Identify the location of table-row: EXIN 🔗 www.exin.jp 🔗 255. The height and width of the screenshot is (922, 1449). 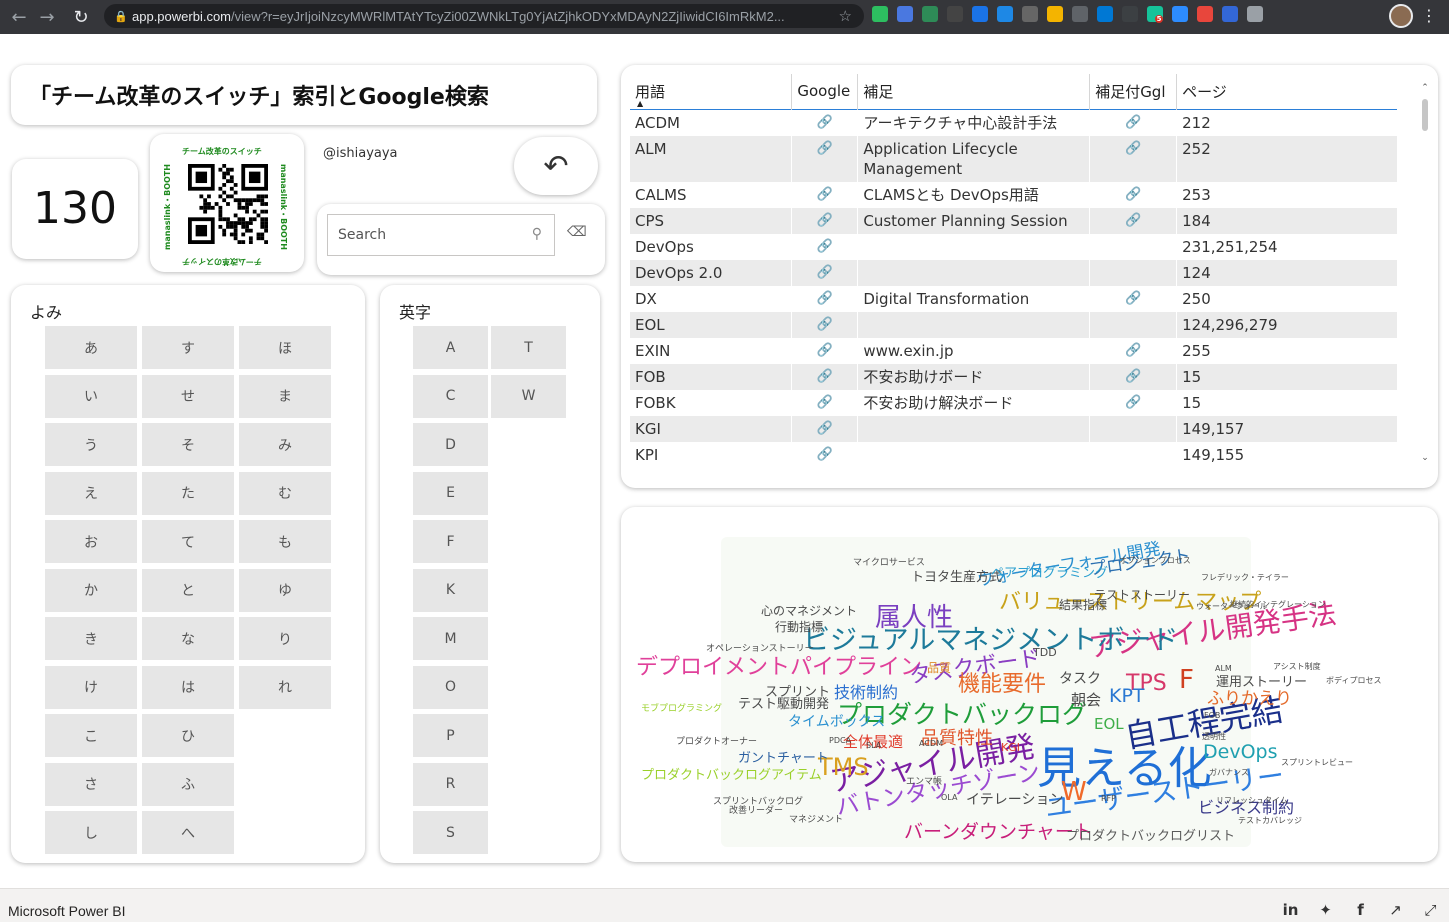
(1014, 350).